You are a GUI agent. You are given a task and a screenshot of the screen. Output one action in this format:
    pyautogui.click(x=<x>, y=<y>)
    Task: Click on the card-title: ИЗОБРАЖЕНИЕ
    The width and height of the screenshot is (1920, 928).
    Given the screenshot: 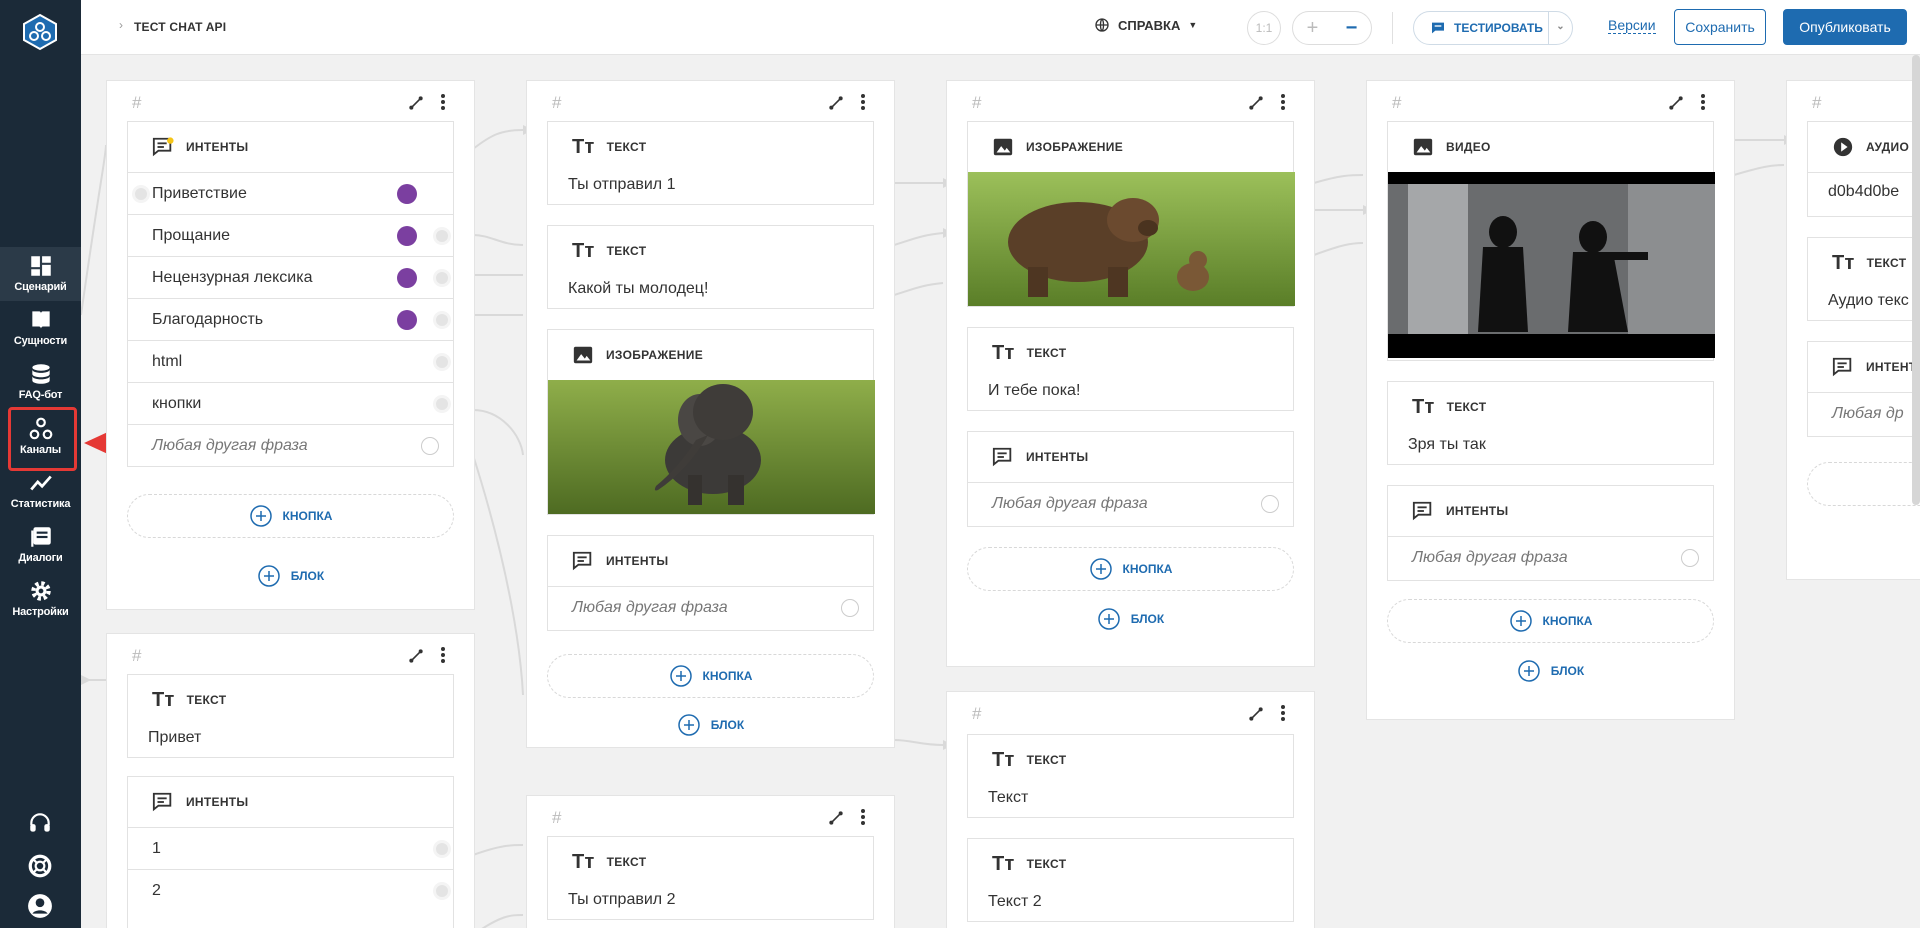 What is the action you would take?
    pyautogui.click(x=1075, y=147)
    